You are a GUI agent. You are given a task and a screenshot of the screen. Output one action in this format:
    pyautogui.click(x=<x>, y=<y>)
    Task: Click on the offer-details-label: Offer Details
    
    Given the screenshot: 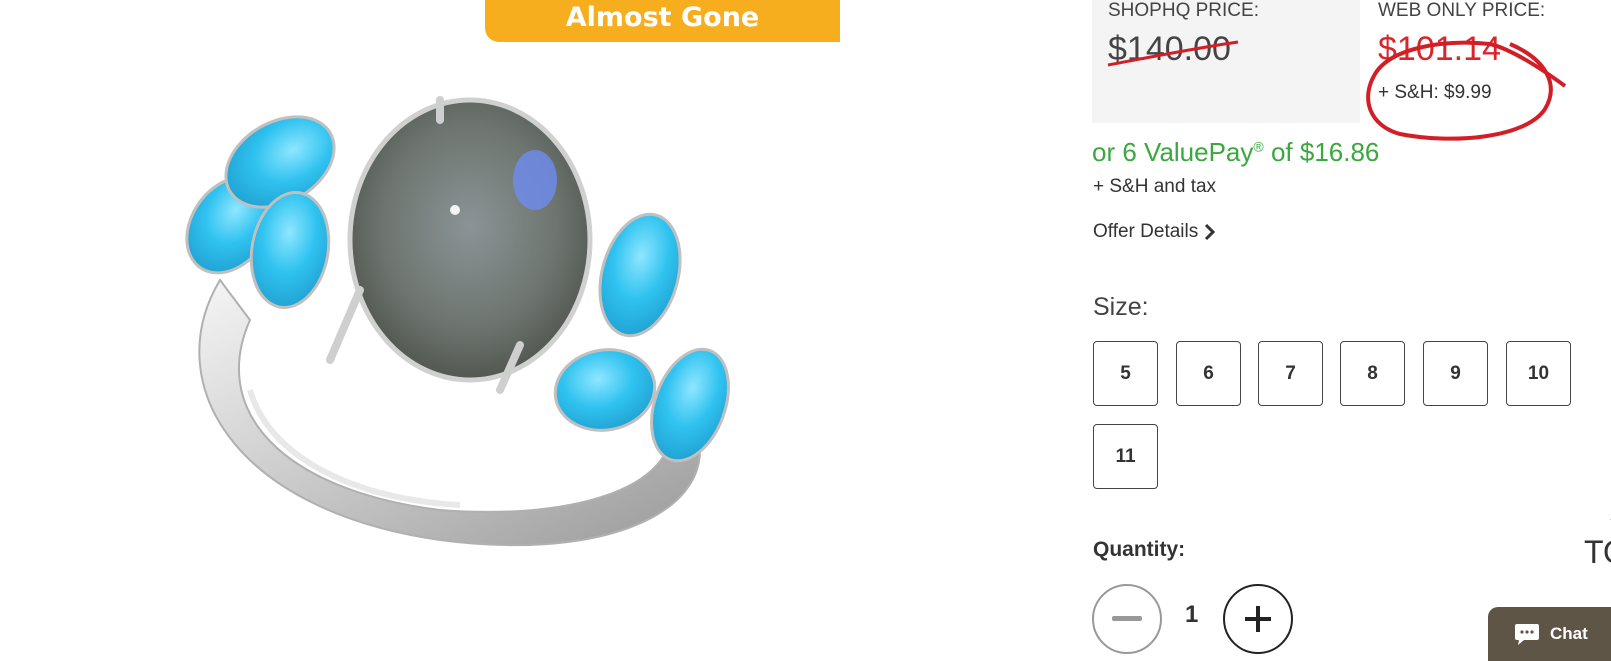 What is the action you would take?
    pyautogui.click(x=1146, y=231)
    